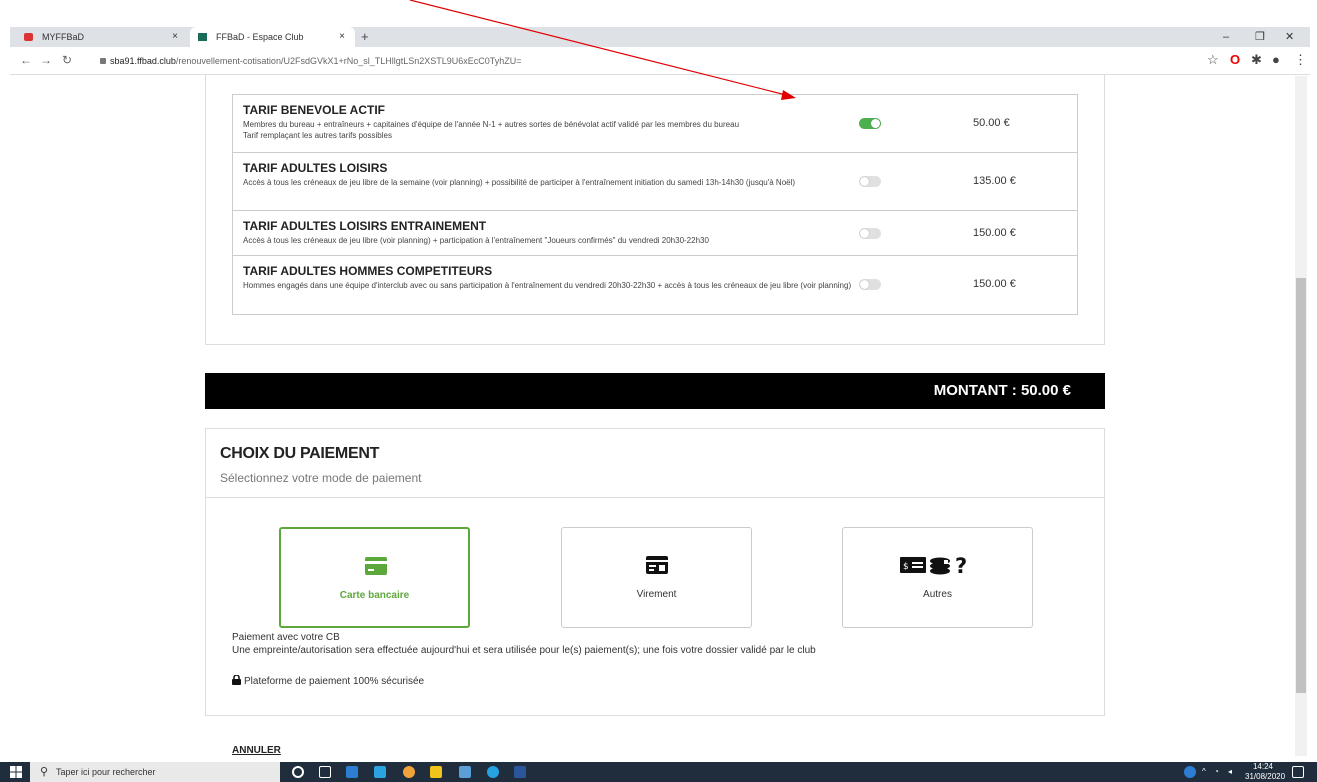 The image size is (1317, 782). Describe the element at coordinates (325, 772) in the screenshot. I see `task-view-icon` at that location.